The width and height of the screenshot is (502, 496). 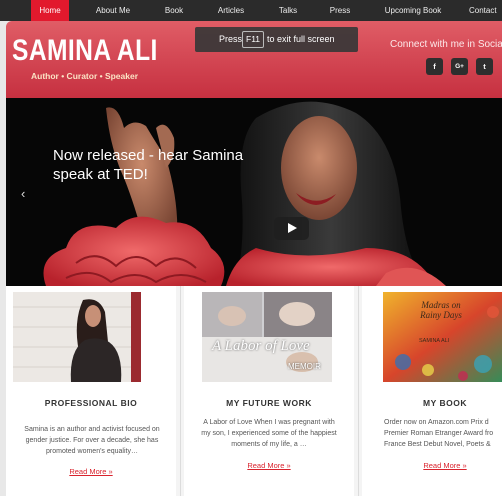 What do you see at coordinates (340, 10) in the screenshot?
I see `nav-press: Press` at bounding box center [340, 10].